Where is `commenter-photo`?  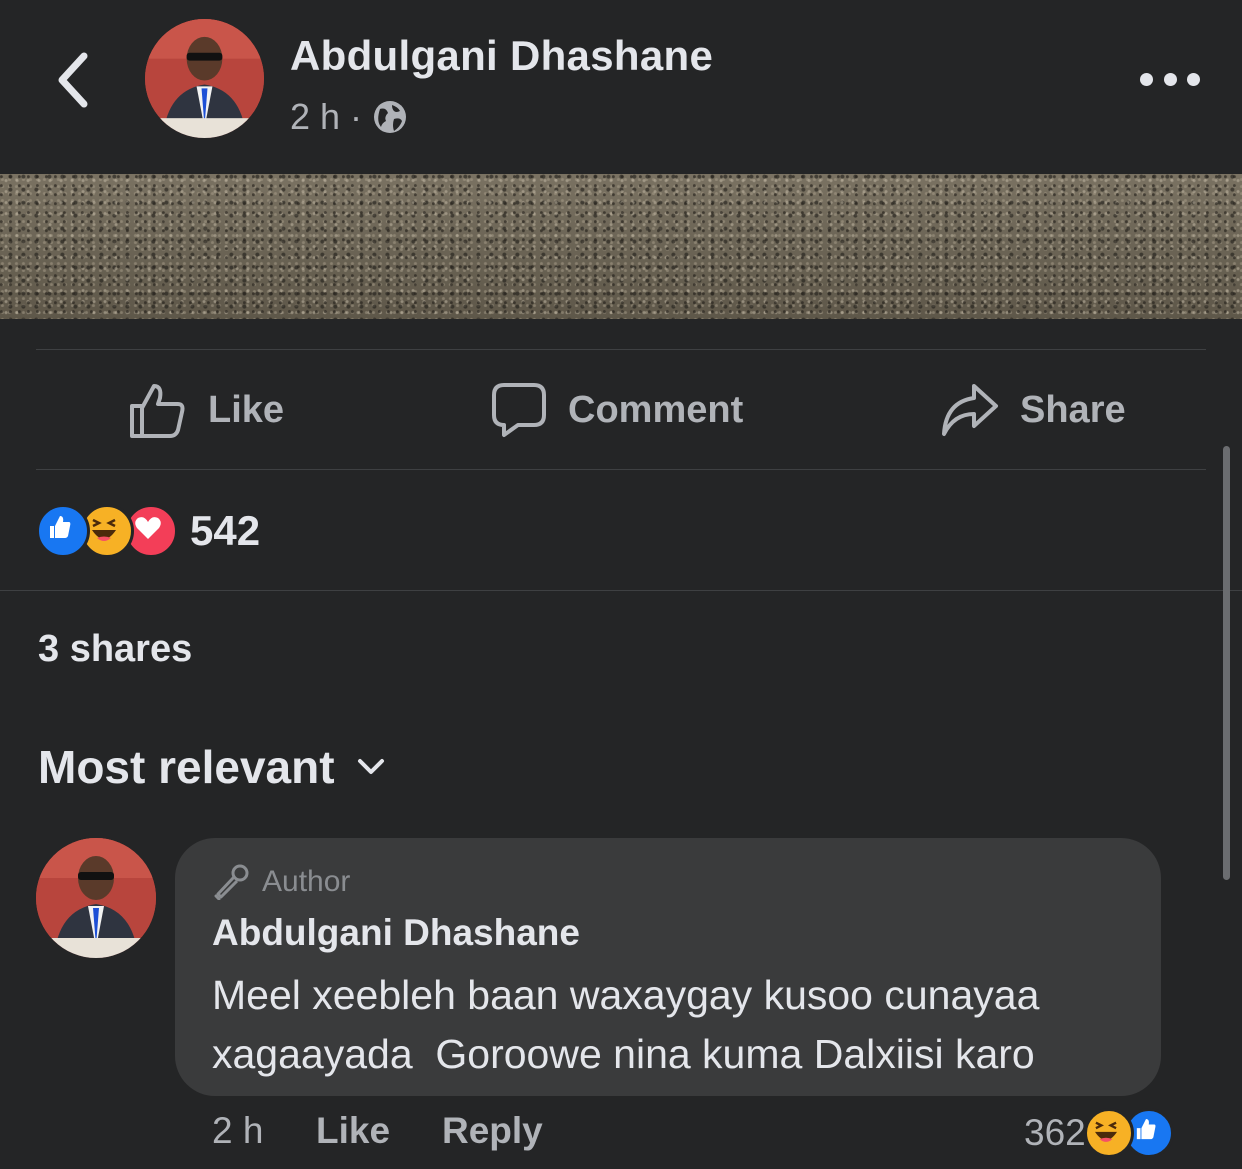
commenter-photo is located at coordinates (96, 898).